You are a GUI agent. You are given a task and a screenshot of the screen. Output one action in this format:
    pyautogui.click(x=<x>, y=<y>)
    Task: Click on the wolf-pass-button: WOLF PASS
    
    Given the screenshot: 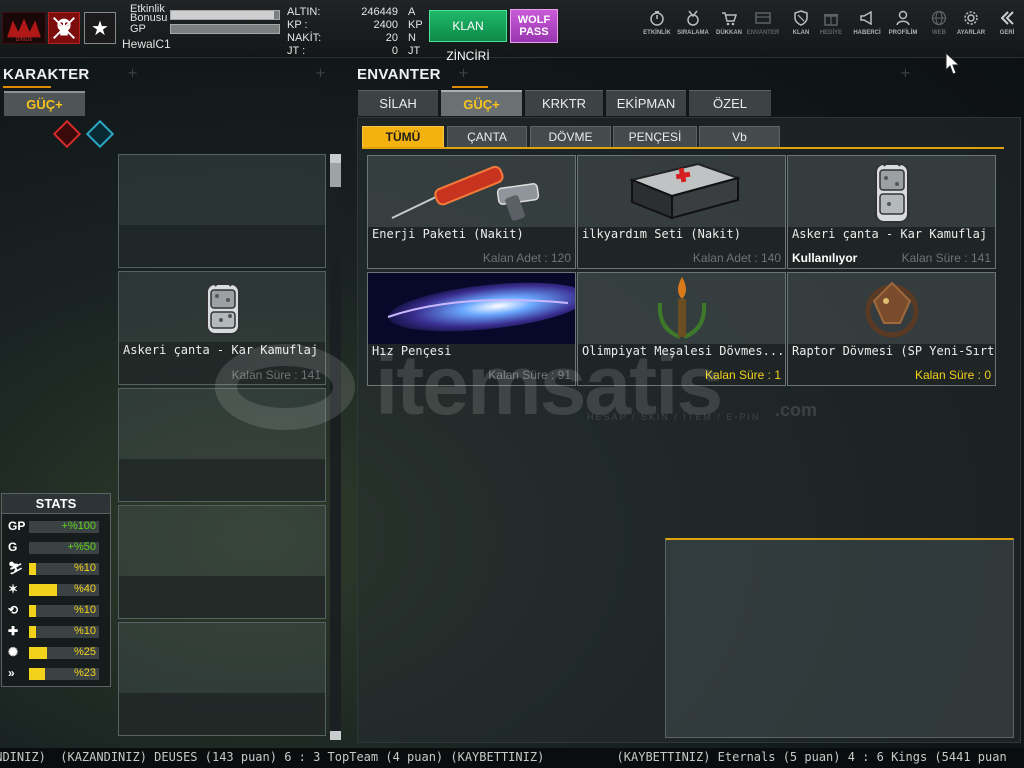 What is the action you would take?
    pyautogui.click(x=534, y=26)
    